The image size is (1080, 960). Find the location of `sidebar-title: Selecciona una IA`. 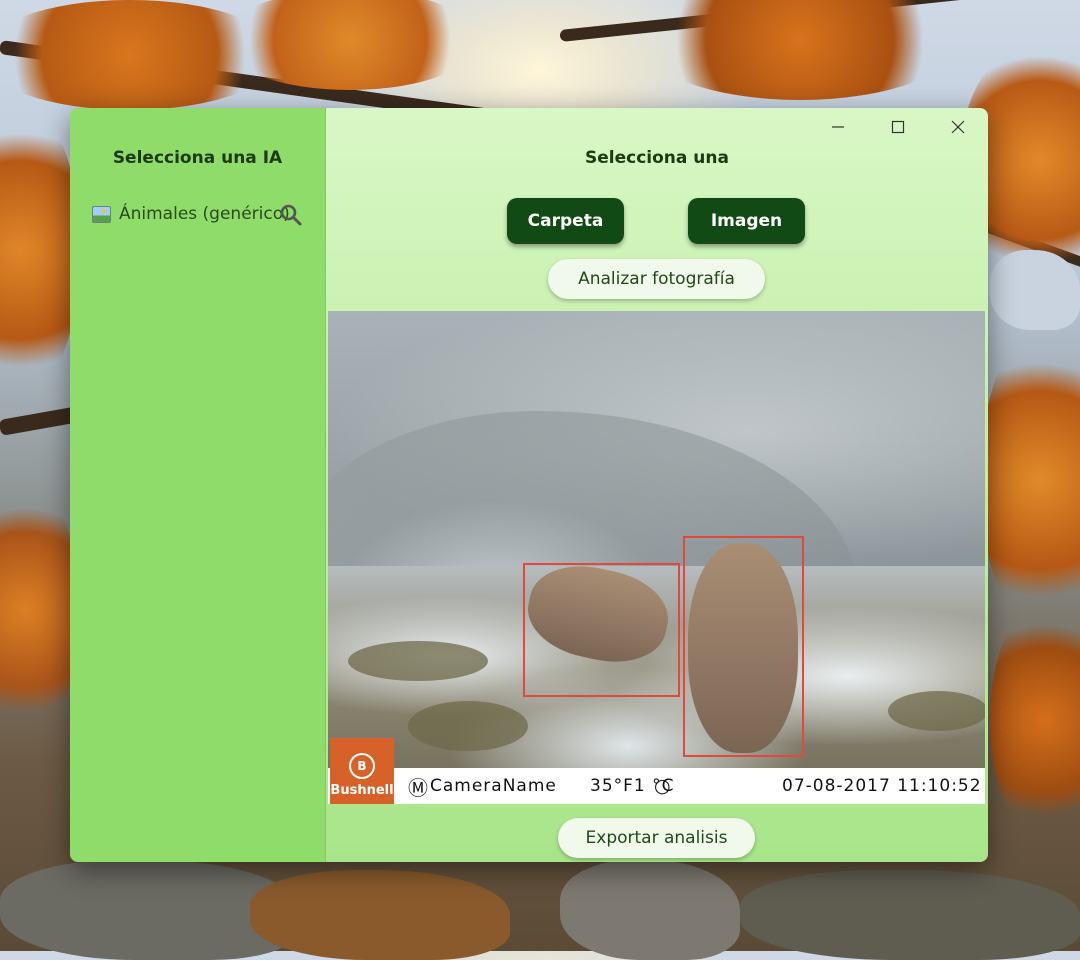

sidebar-title: Selecciona una IA is located at coordinates (197, 158).